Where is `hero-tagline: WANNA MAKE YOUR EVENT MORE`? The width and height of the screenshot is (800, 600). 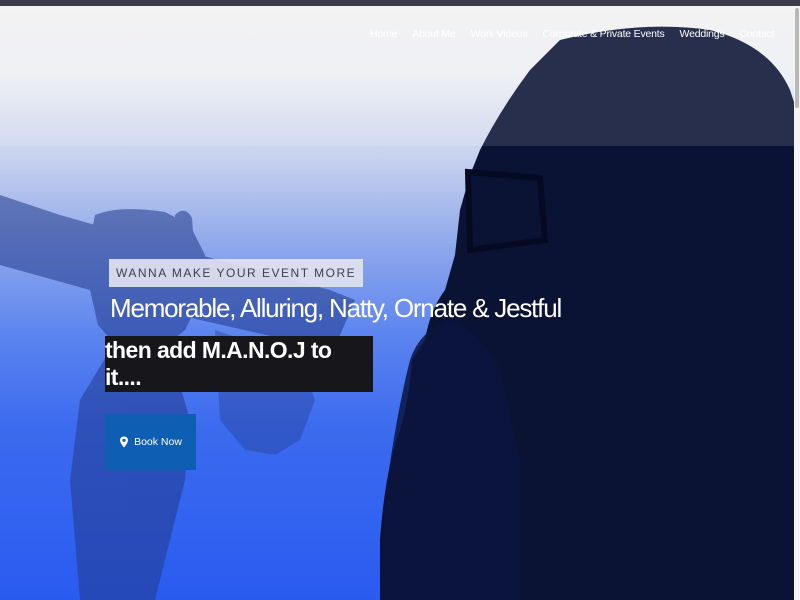
hero-tagline: WANNA MAKE YOUR EVENT MORE is located at coordinates (236, 273).